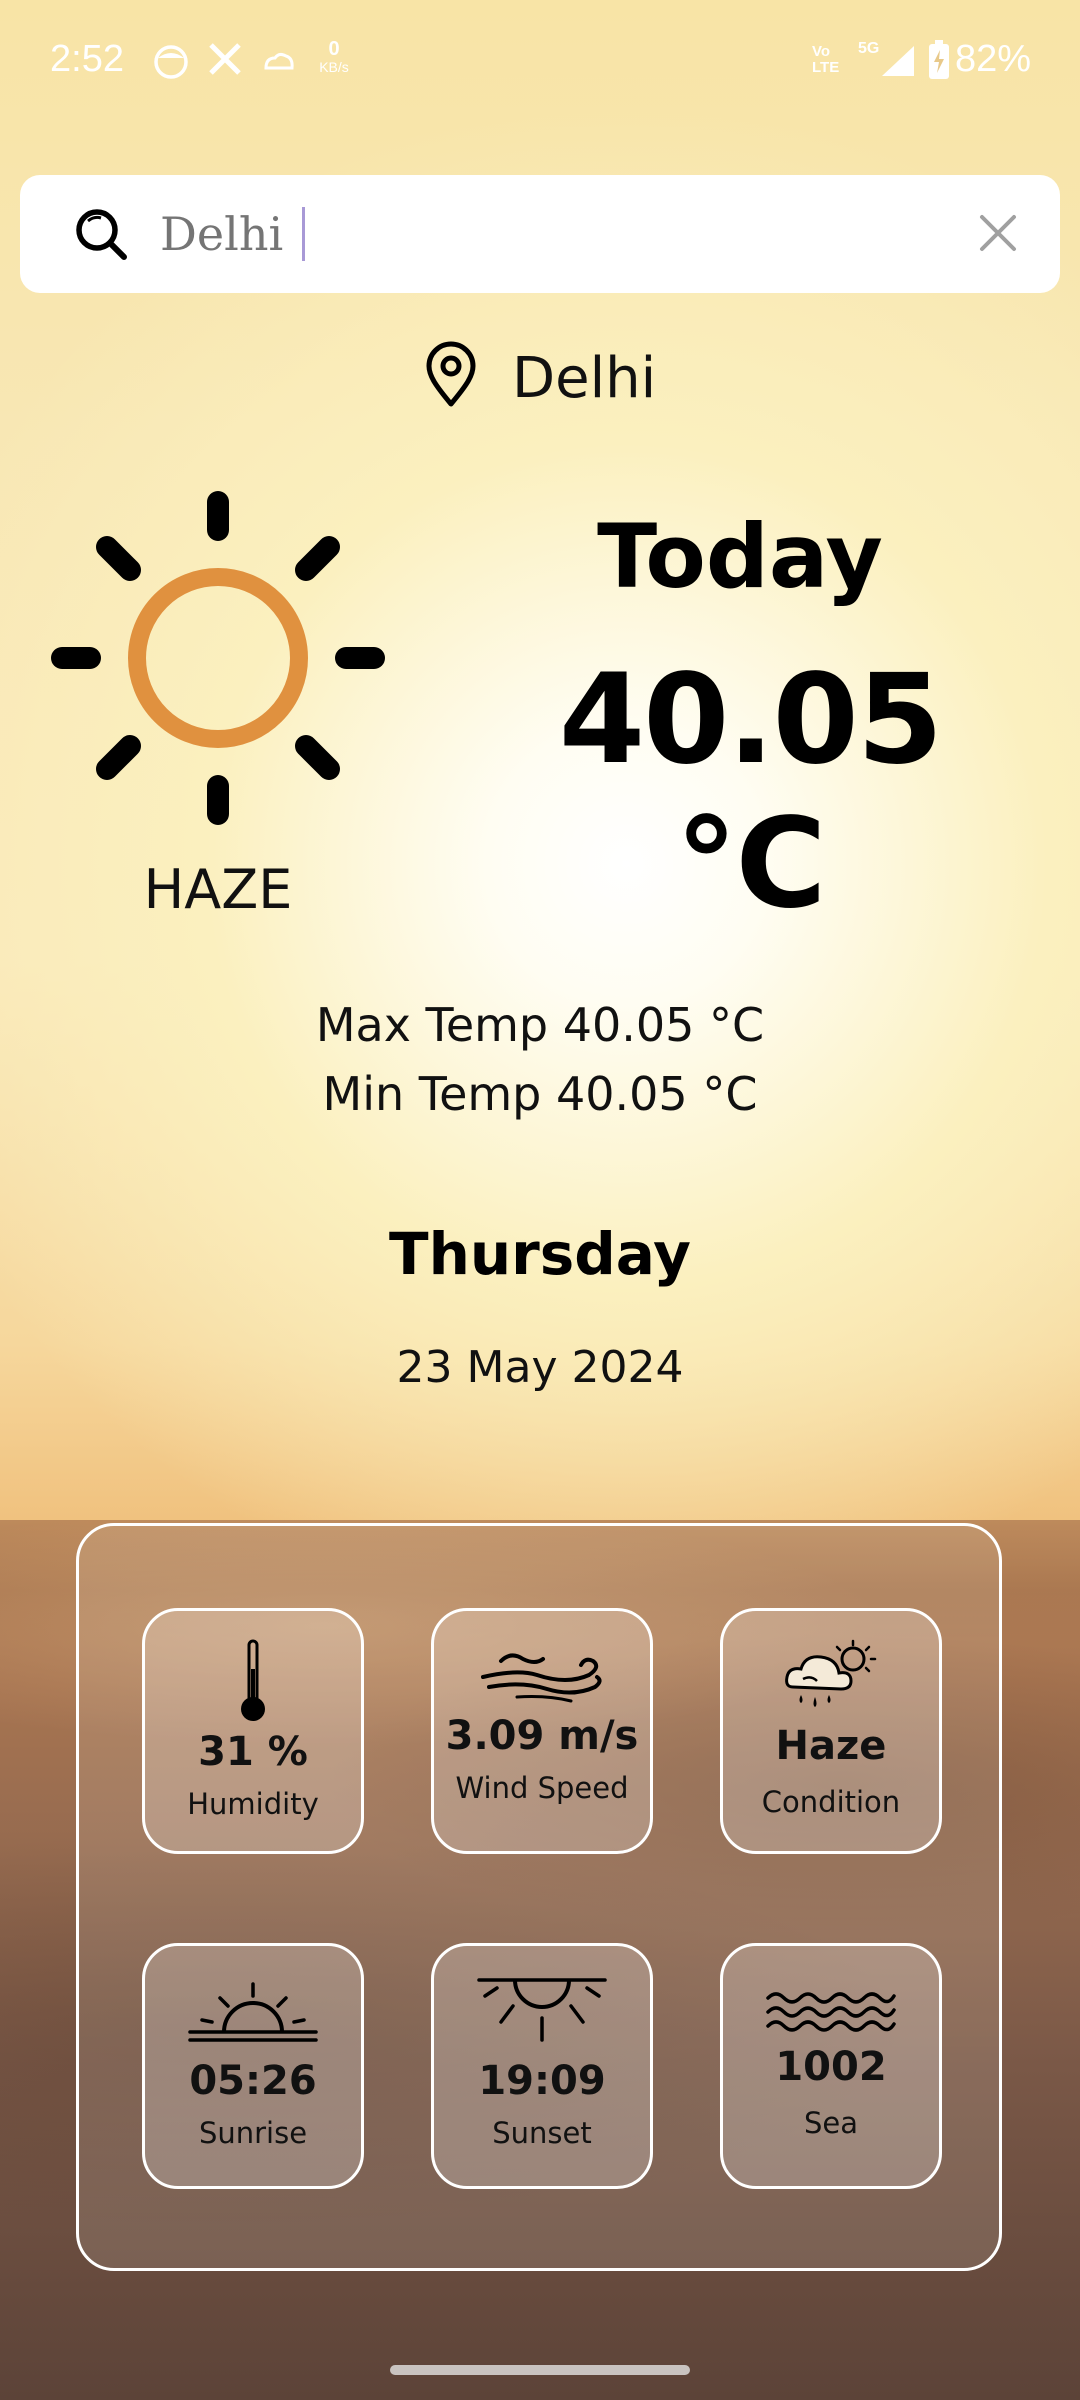 The height and width of the screenshot is (2400, 1080). I want to click on condition-card: Haze Condition, so click(831, 1731).